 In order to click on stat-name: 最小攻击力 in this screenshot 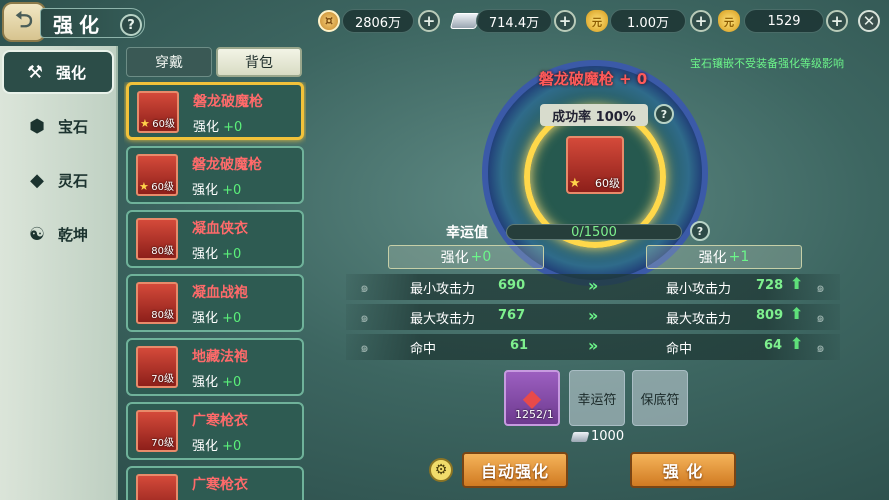, I will do `click(699, 289)`.